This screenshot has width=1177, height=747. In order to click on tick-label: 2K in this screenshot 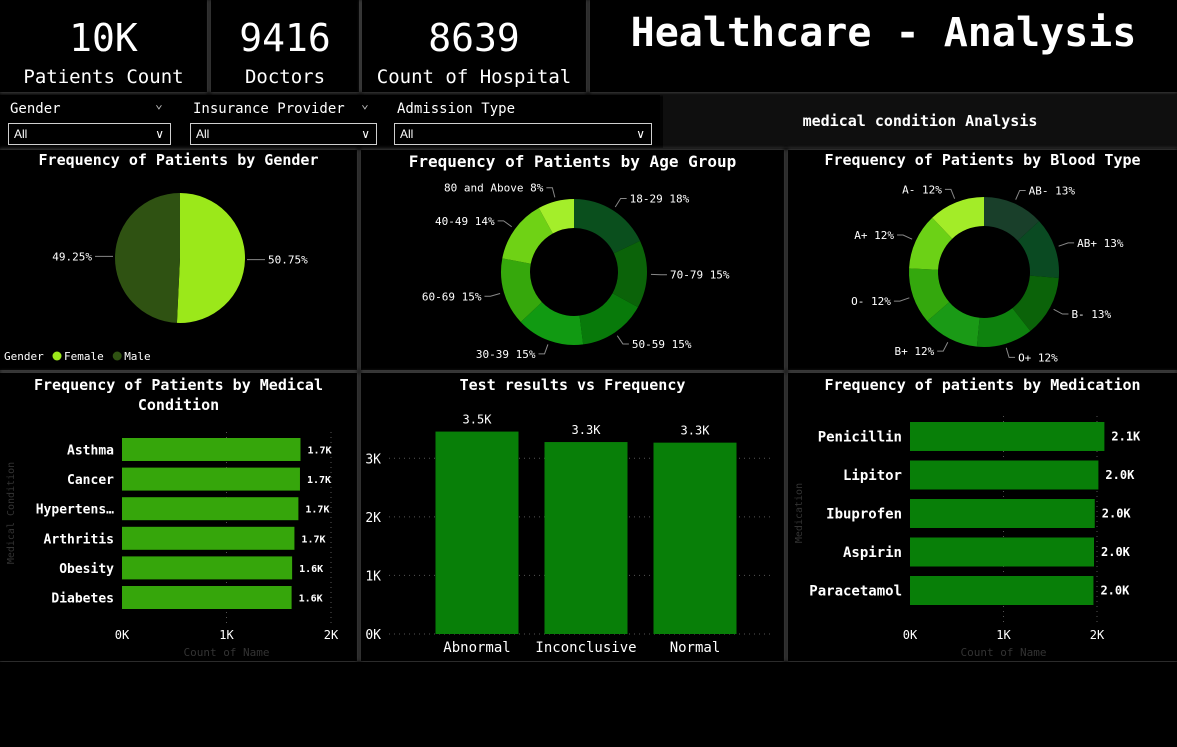, I will do `click(1097, 635)`.